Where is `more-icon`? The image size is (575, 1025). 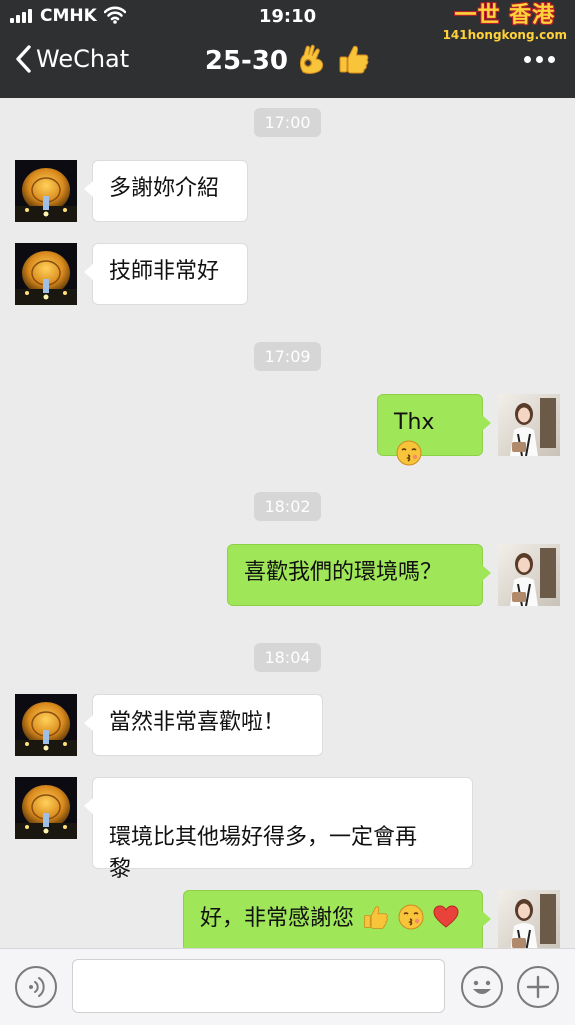
more-icon is located at coordinates (527, 59).